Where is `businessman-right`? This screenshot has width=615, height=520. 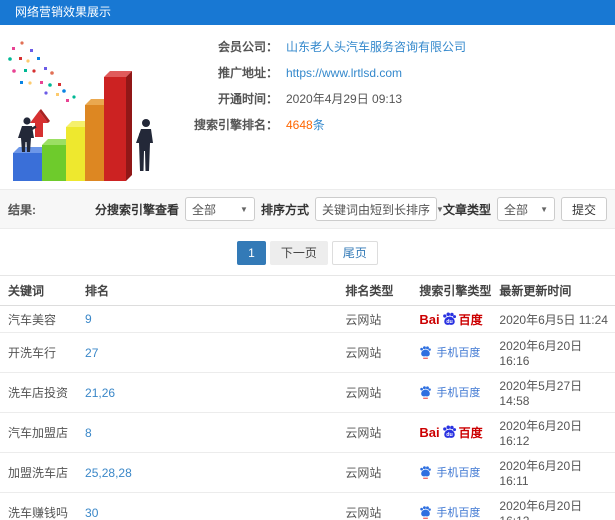 businessman-right is located at coordinates (144, 145).